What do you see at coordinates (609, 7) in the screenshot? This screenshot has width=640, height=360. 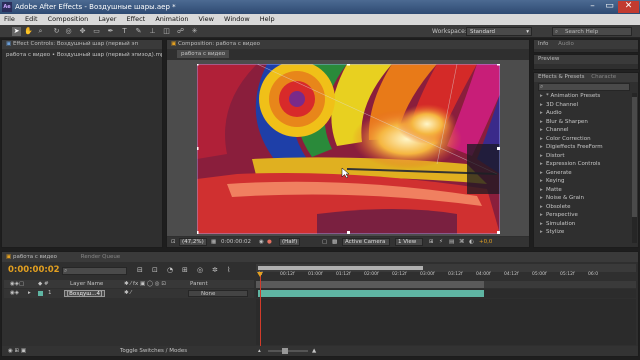 I see `maximize-button: ▭` at bounding box center [609, 7].